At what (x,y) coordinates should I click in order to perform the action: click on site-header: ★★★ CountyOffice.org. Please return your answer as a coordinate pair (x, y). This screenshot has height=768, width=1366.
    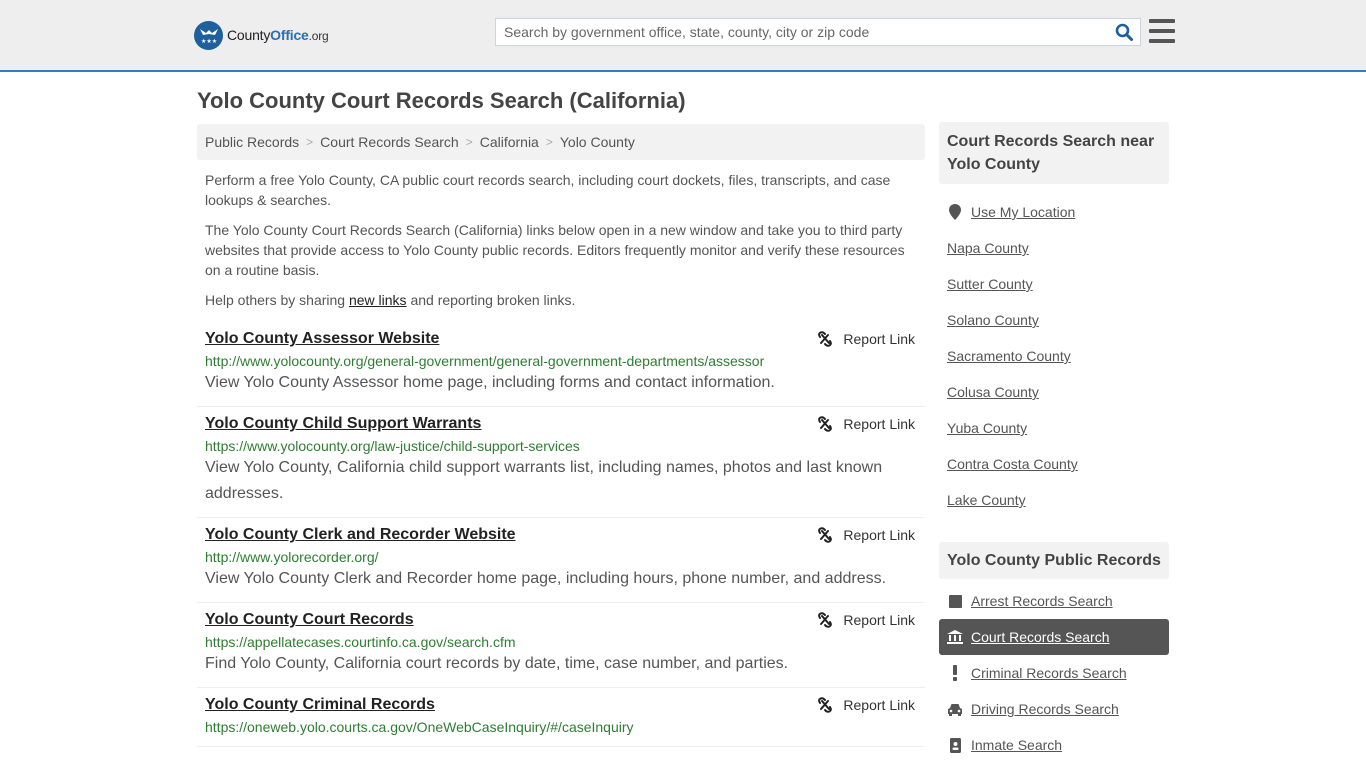
    Looking at the image, I should click on (683, 36).